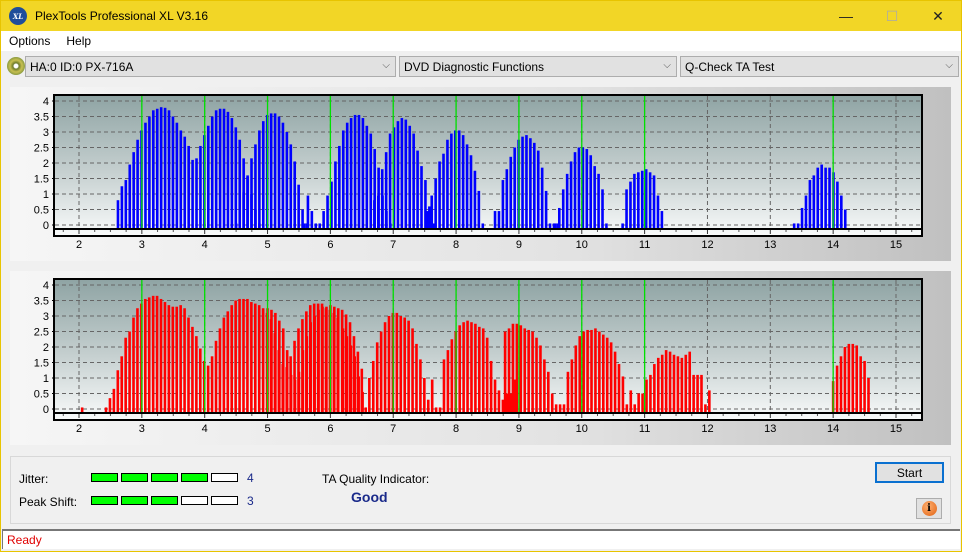 This screenshot has height=552, width=962. Describe the element at coordinates (41, 211) in the screenshot. I see `y-tick-label: 0.5` at that location.